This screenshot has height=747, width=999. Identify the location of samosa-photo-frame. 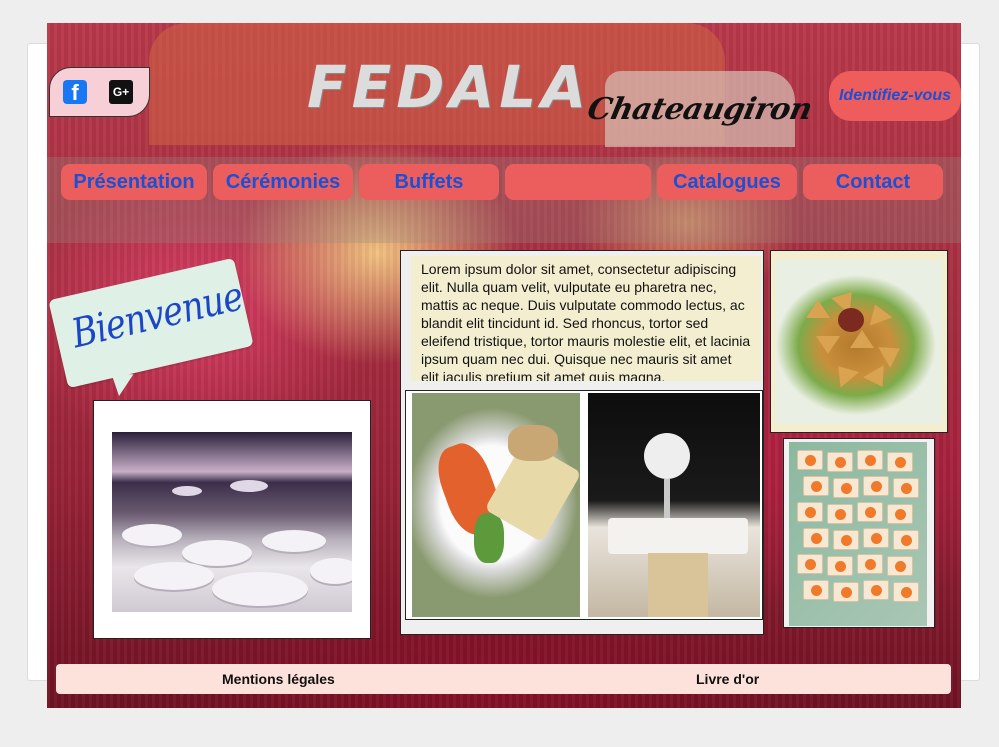
(859, 341).